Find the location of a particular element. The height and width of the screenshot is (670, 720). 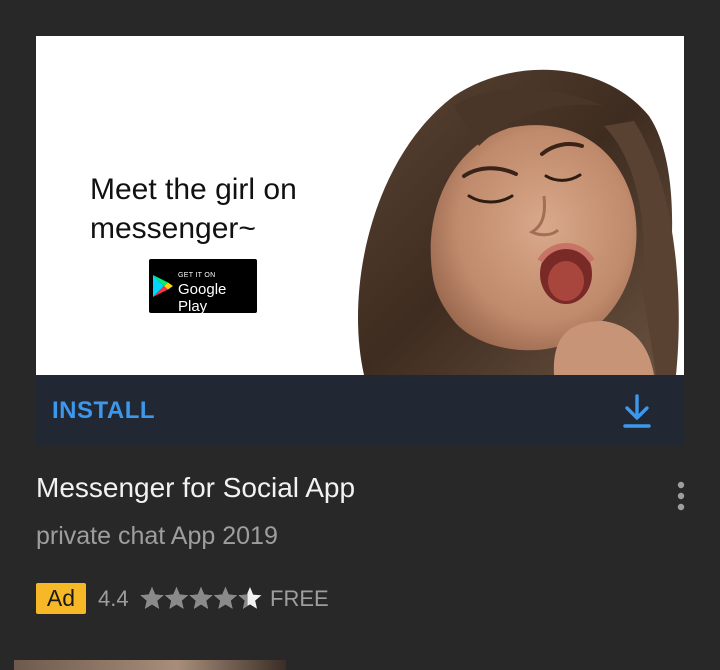

more-vertical-icon is located at coordinates (681, 497).